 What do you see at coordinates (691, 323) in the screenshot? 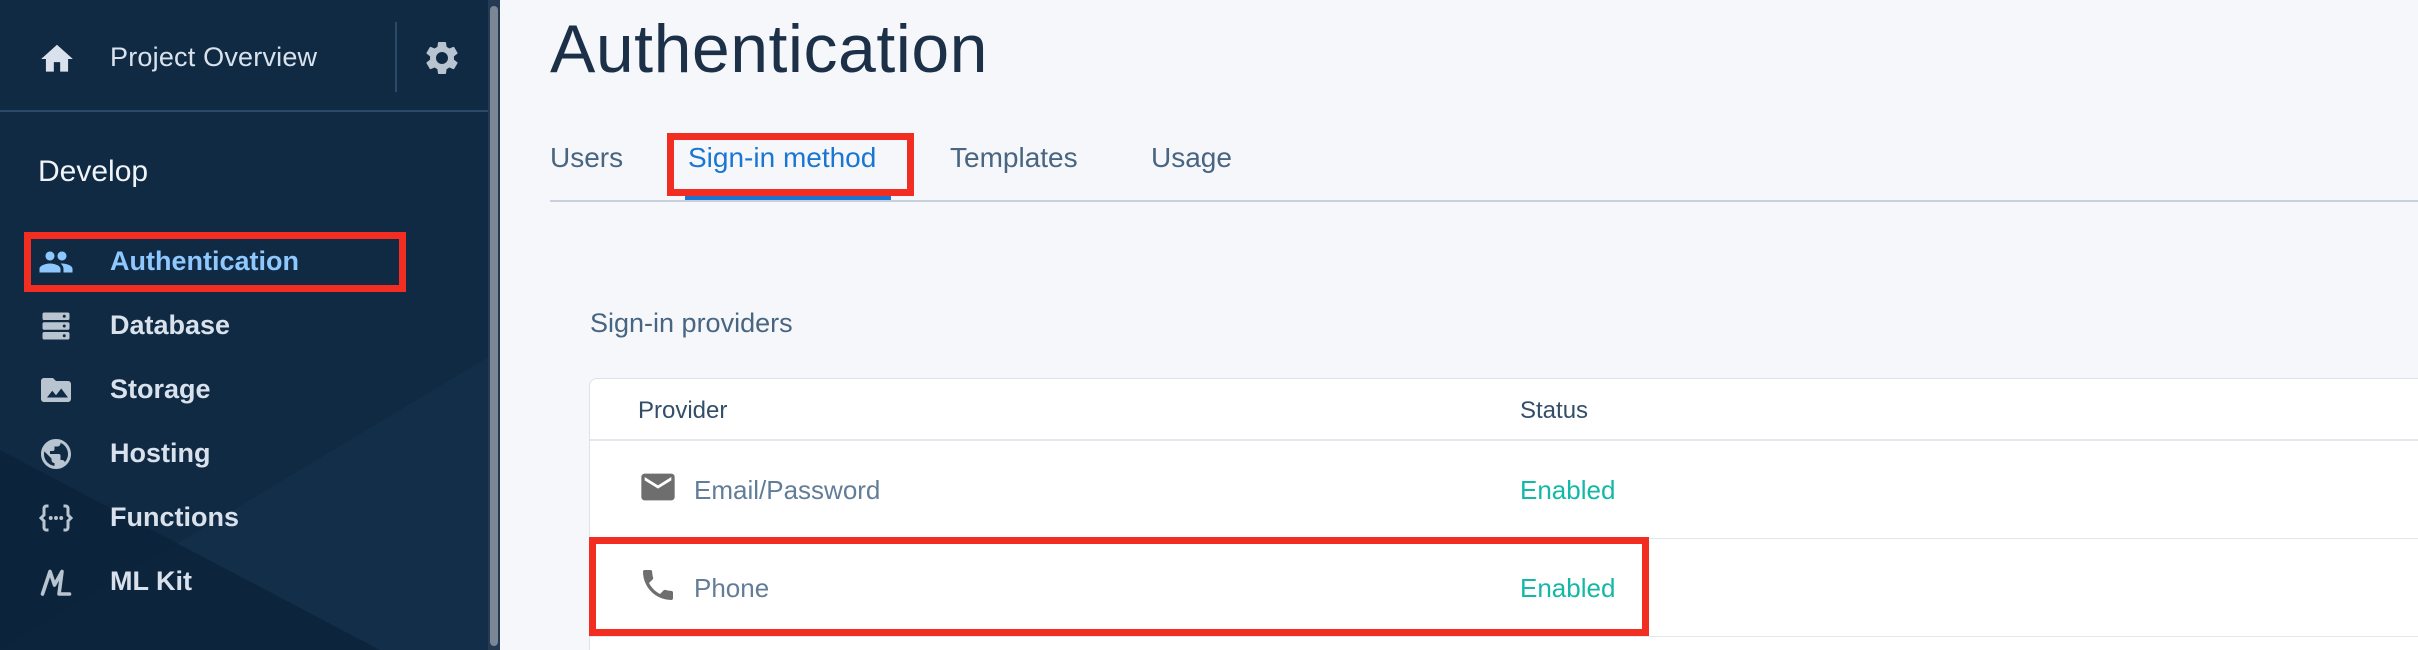
I see `section-label-sign-in-providers: Sign-in providers` at bounding box center [691, 323].